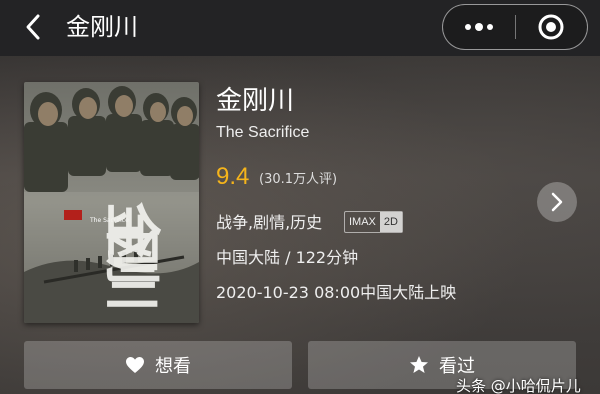 The image size is (600, 394). What do you see at coordinates (269, 222) in the screenshot?
I see `movie-genres: 战争,剧情,历史` at bounding box center [269, 222].